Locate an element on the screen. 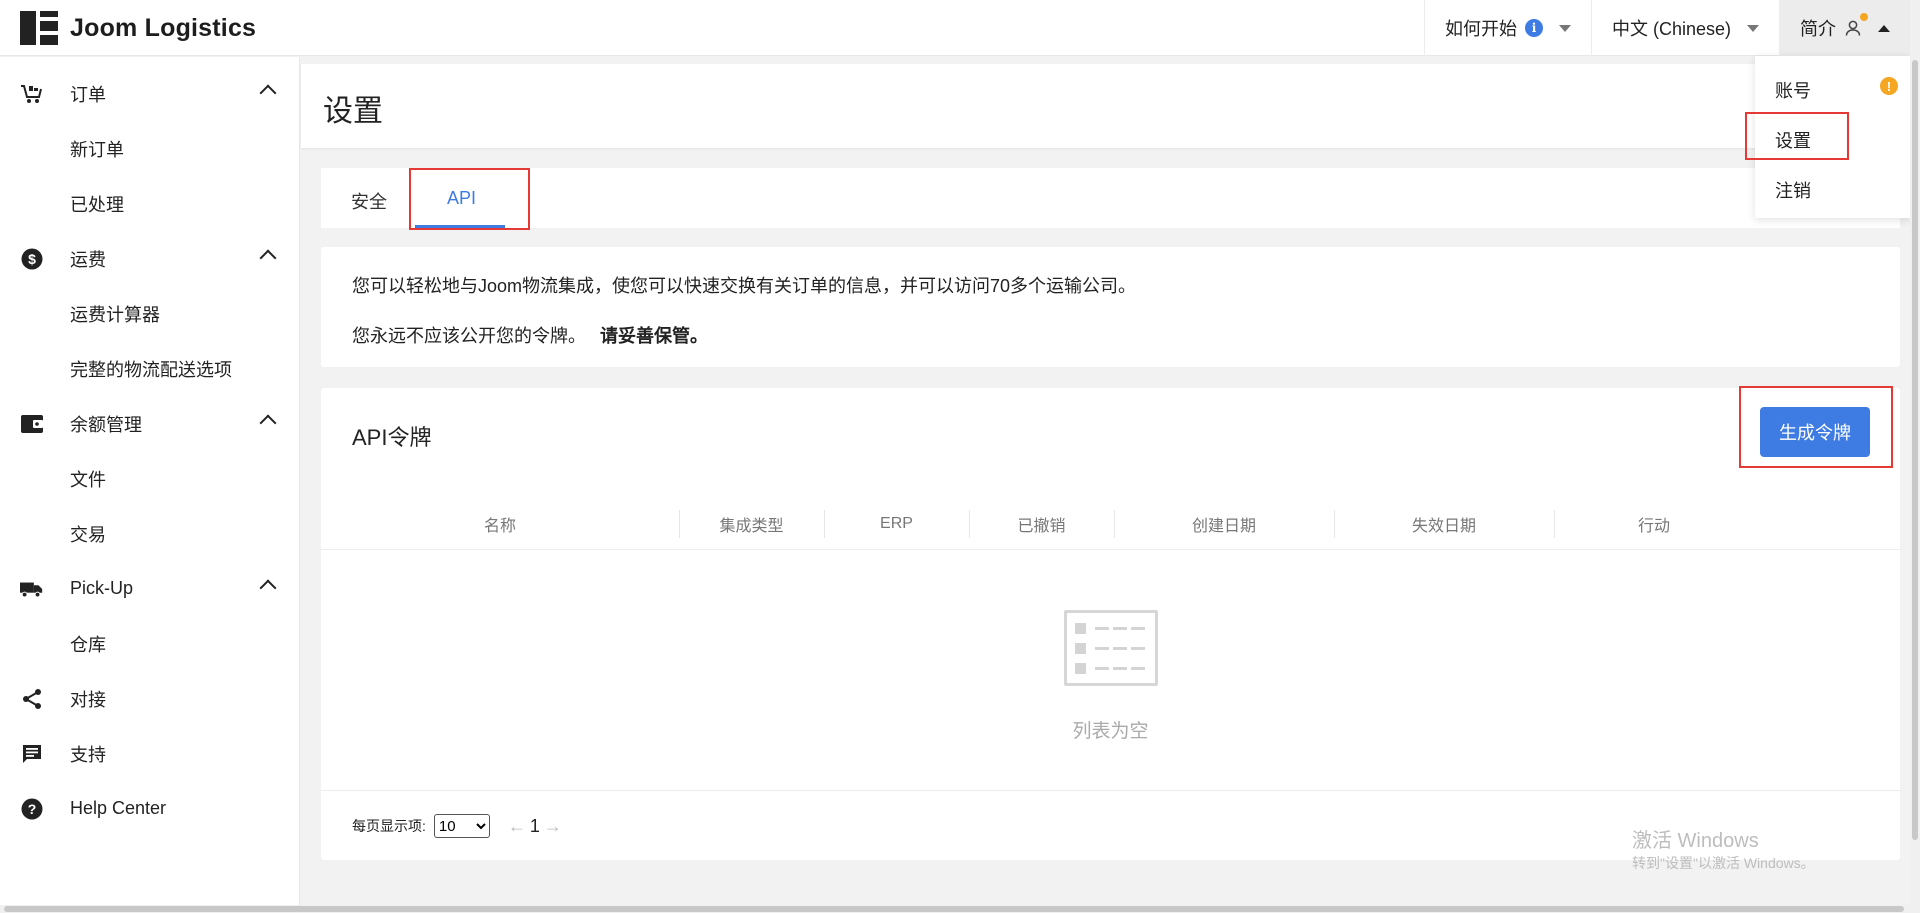  pagination: 每页显示项: 10 ← 1 → is located at coordinates (457, 826).